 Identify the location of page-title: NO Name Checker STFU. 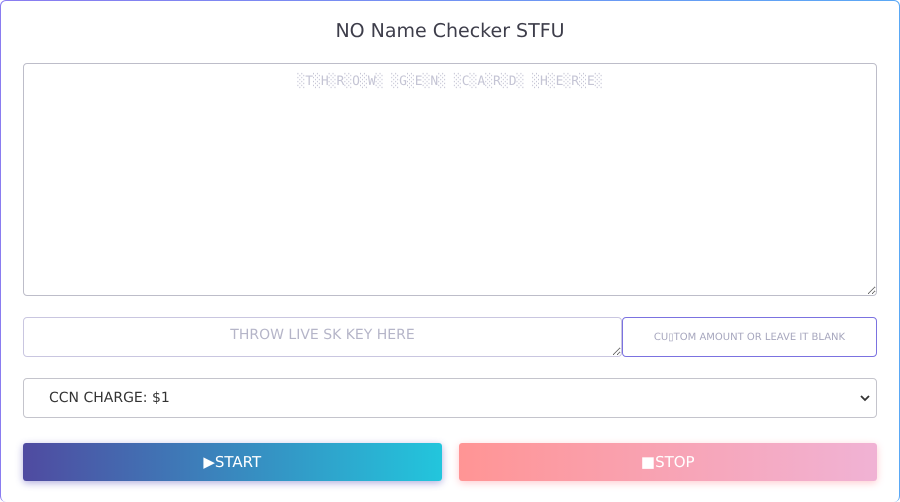
(450, 31).